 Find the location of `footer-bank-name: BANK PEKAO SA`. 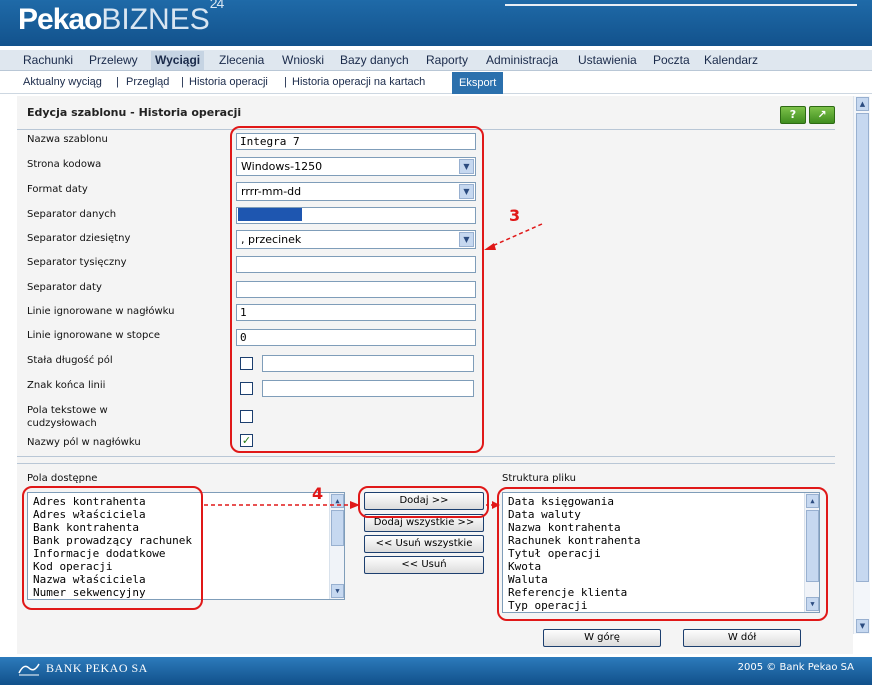

footer-bank-name: BANK PEKAO SA is located at coordinates (97, 668).